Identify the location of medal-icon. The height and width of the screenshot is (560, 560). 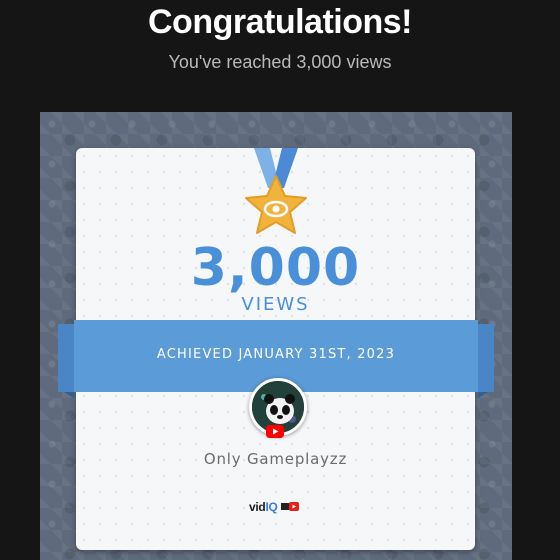
(276, 191).